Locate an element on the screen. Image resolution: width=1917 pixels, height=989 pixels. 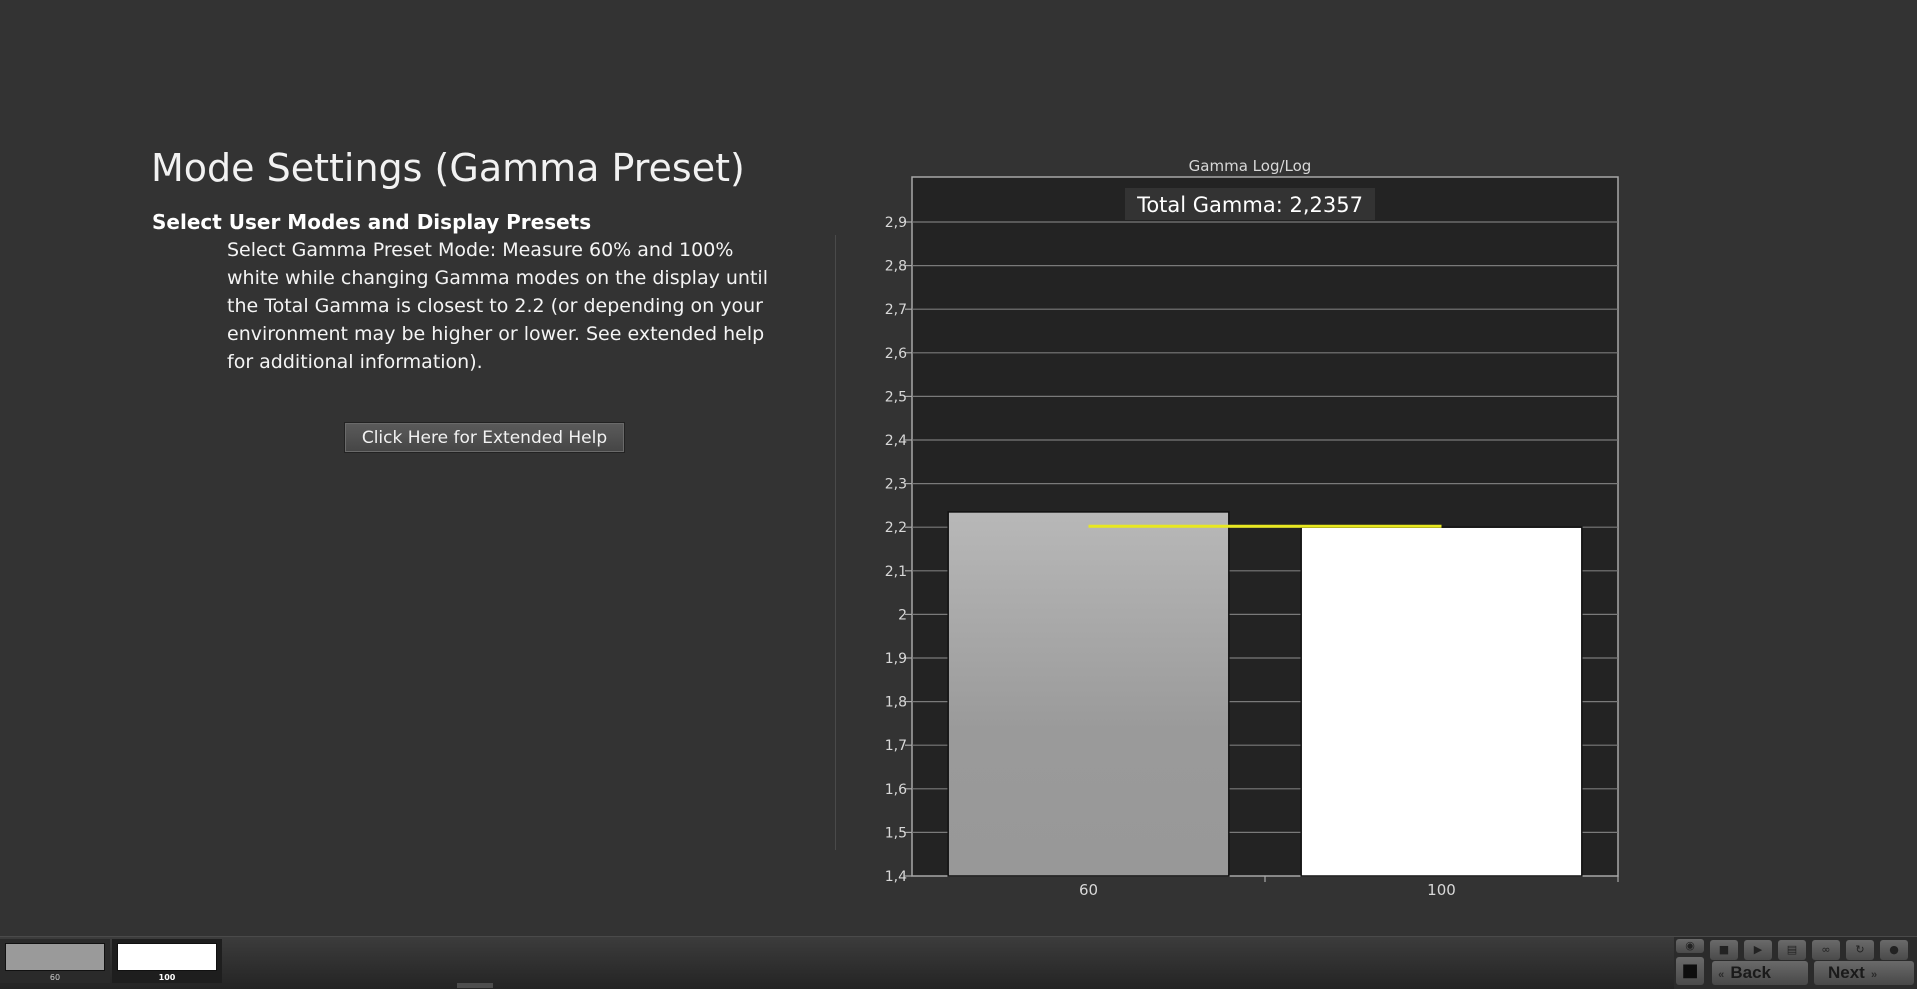
y-tick-label: 2,2 is located at coordinates (896, 528).